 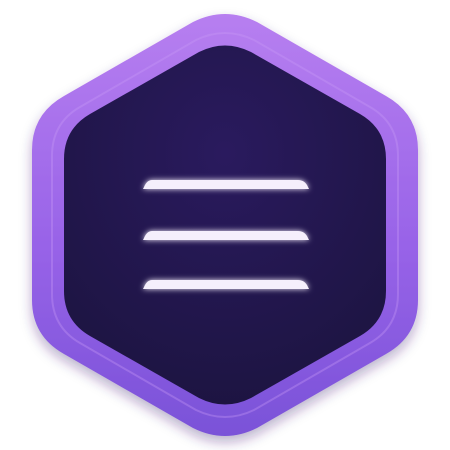 I want to click on menu-bar-middle, so click(x=226, y=235).